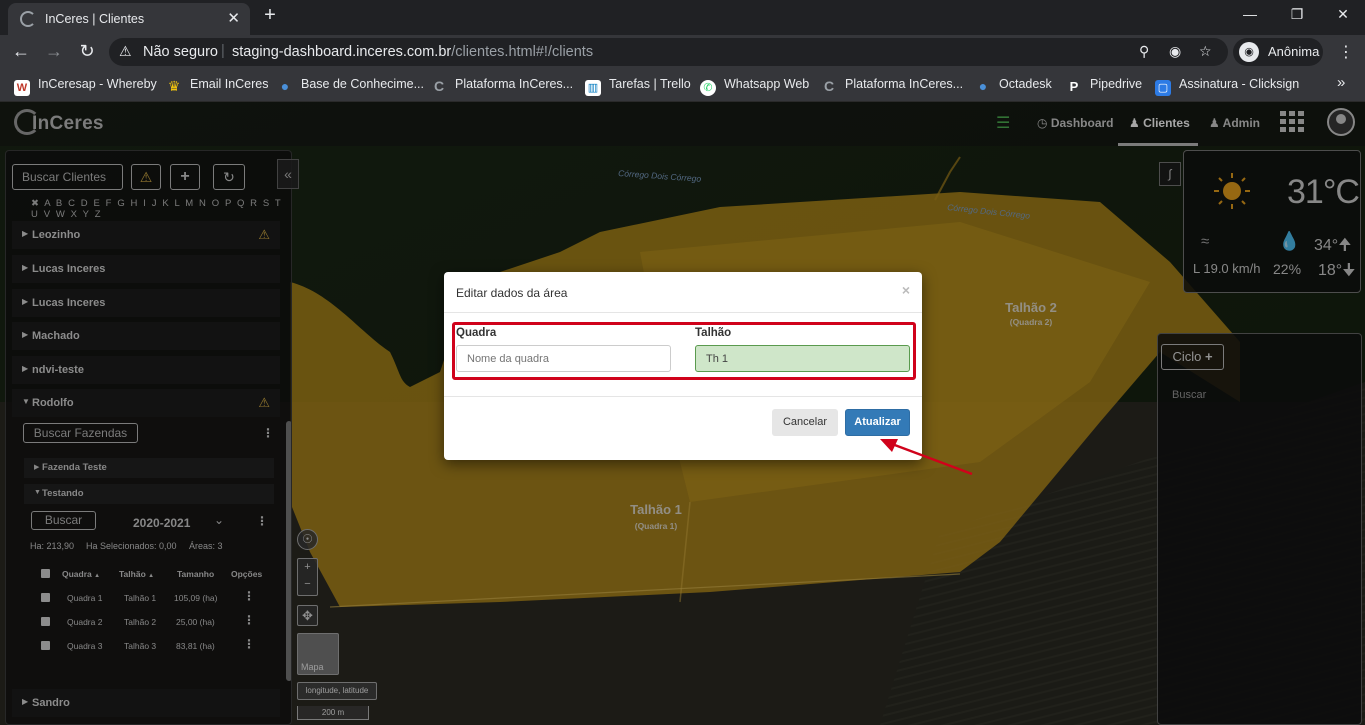  What do you see at coordinates (906, 290) in the screenshot?
I see `close-icon: ×` at bounding box center [906, 290].